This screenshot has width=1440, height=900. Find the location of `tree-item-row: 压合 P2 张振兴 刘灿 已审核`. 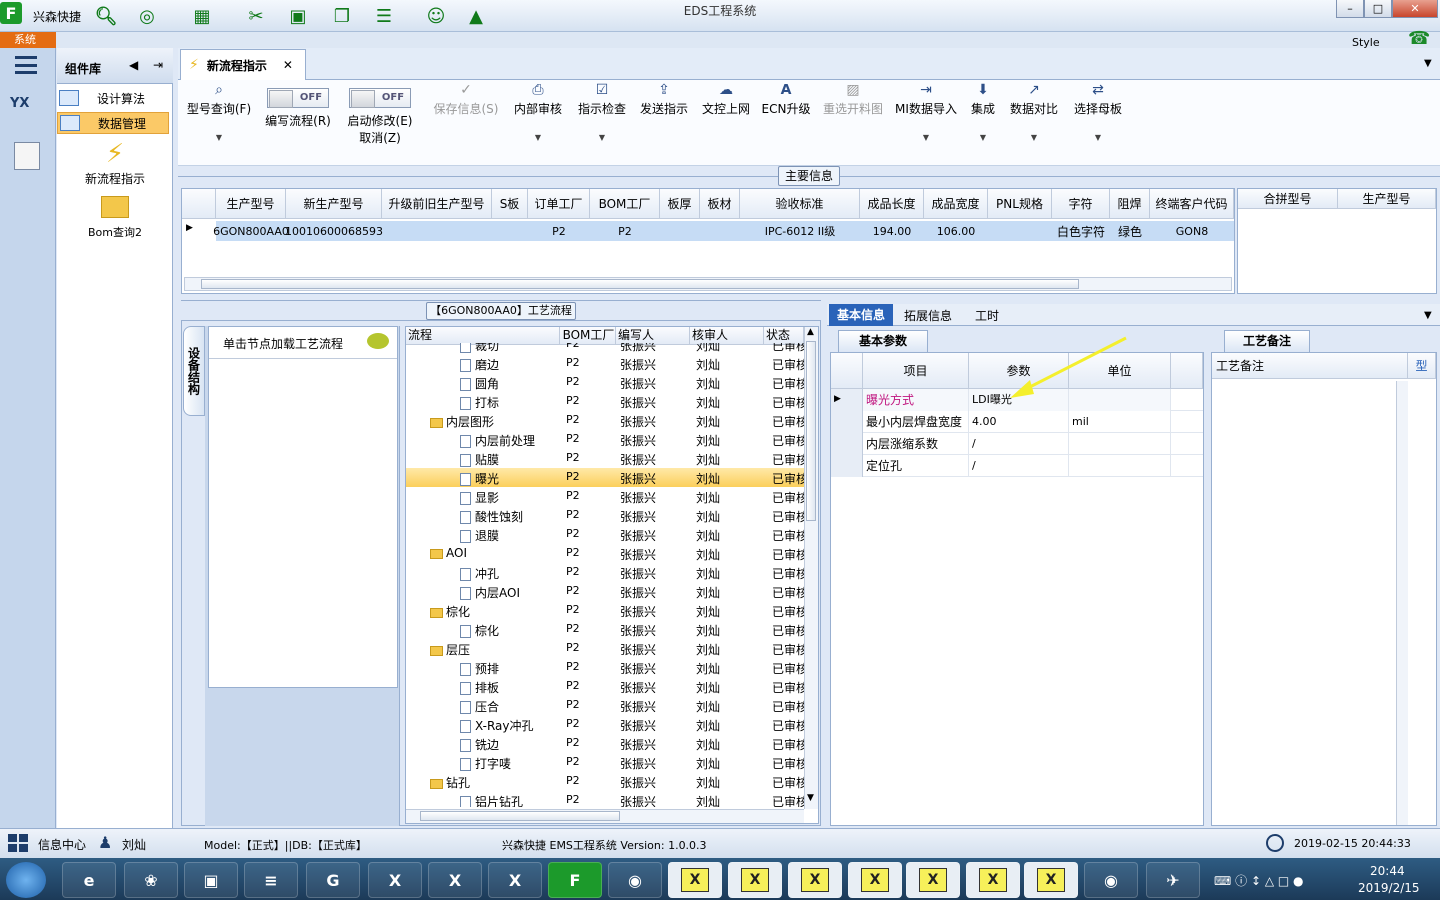

tree-item-row: 压合 P2 张振兴 刘灿 已审核 is located at coordinates (605, 705).